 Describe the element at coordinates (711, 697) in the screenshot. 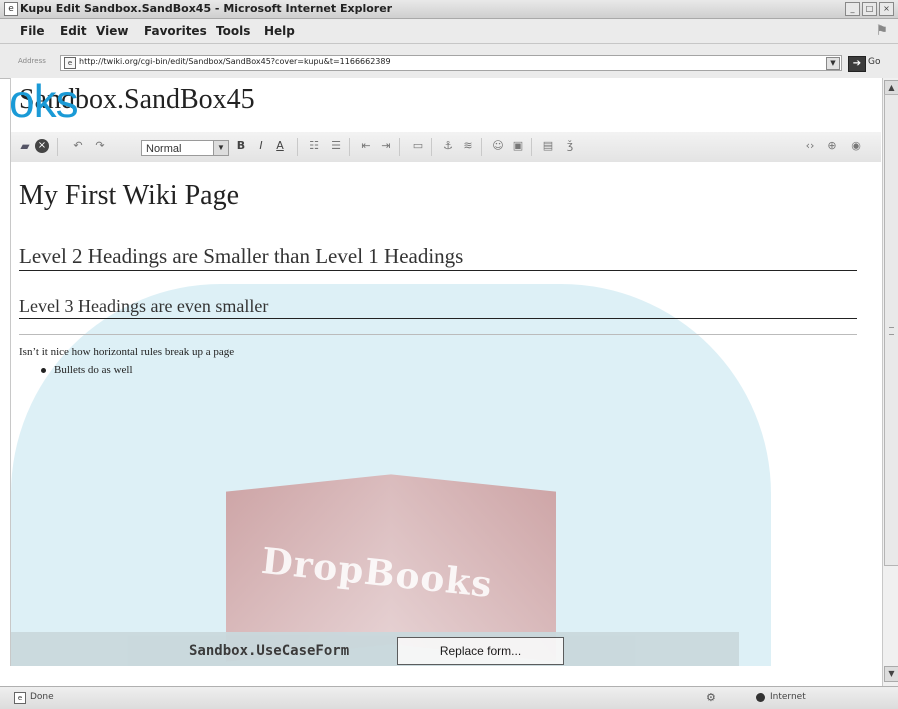

I see `network-icon: ⚙` at that location.